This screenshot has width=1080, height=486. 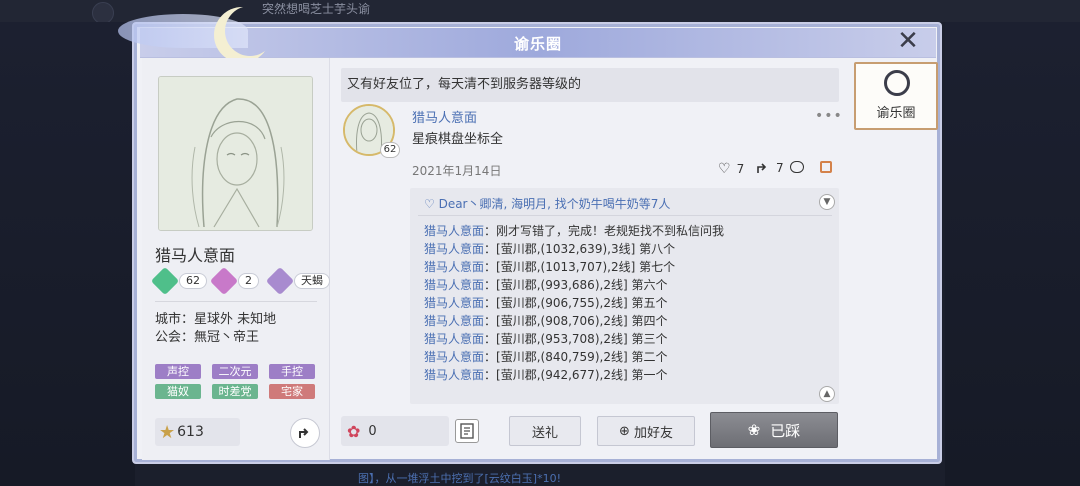 I want to click on profile-guild: 公会：無冠丶帝王, so click(x=207, y=337).